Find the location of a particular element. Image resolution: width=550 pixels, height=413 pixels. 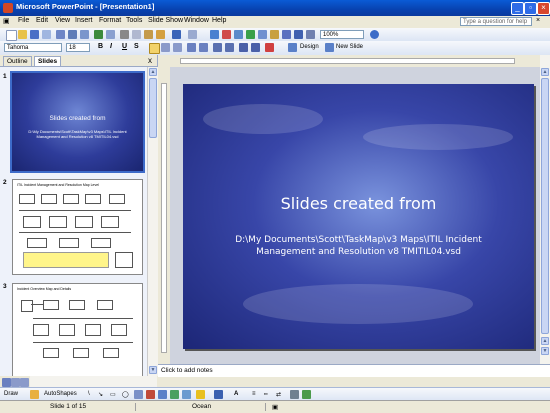

fill-color-icon is located at coordinates (200, 394).